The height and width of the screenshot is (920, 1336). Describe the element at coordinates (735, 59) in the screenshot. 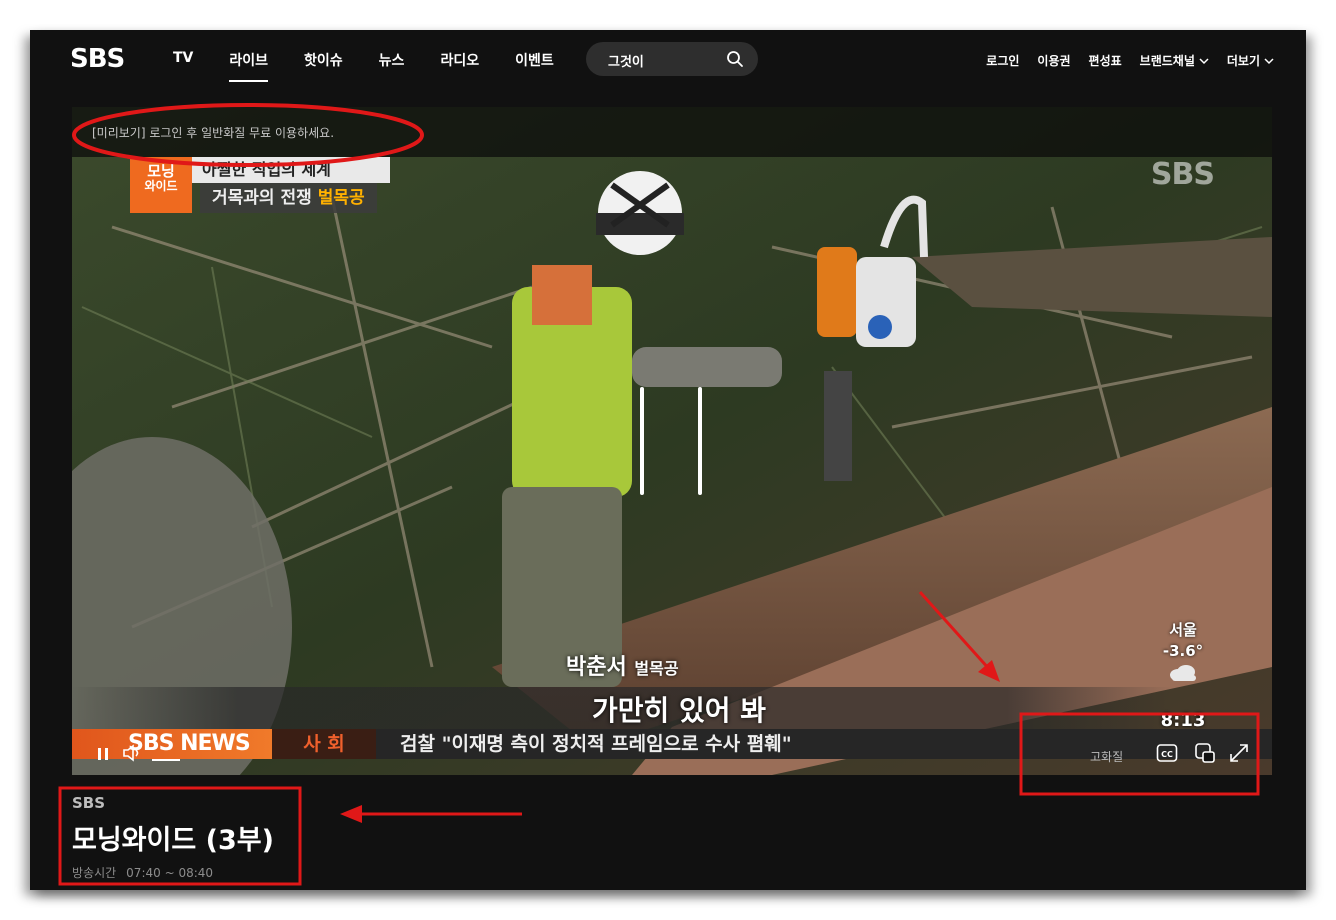

I see `search-icon` at that location.